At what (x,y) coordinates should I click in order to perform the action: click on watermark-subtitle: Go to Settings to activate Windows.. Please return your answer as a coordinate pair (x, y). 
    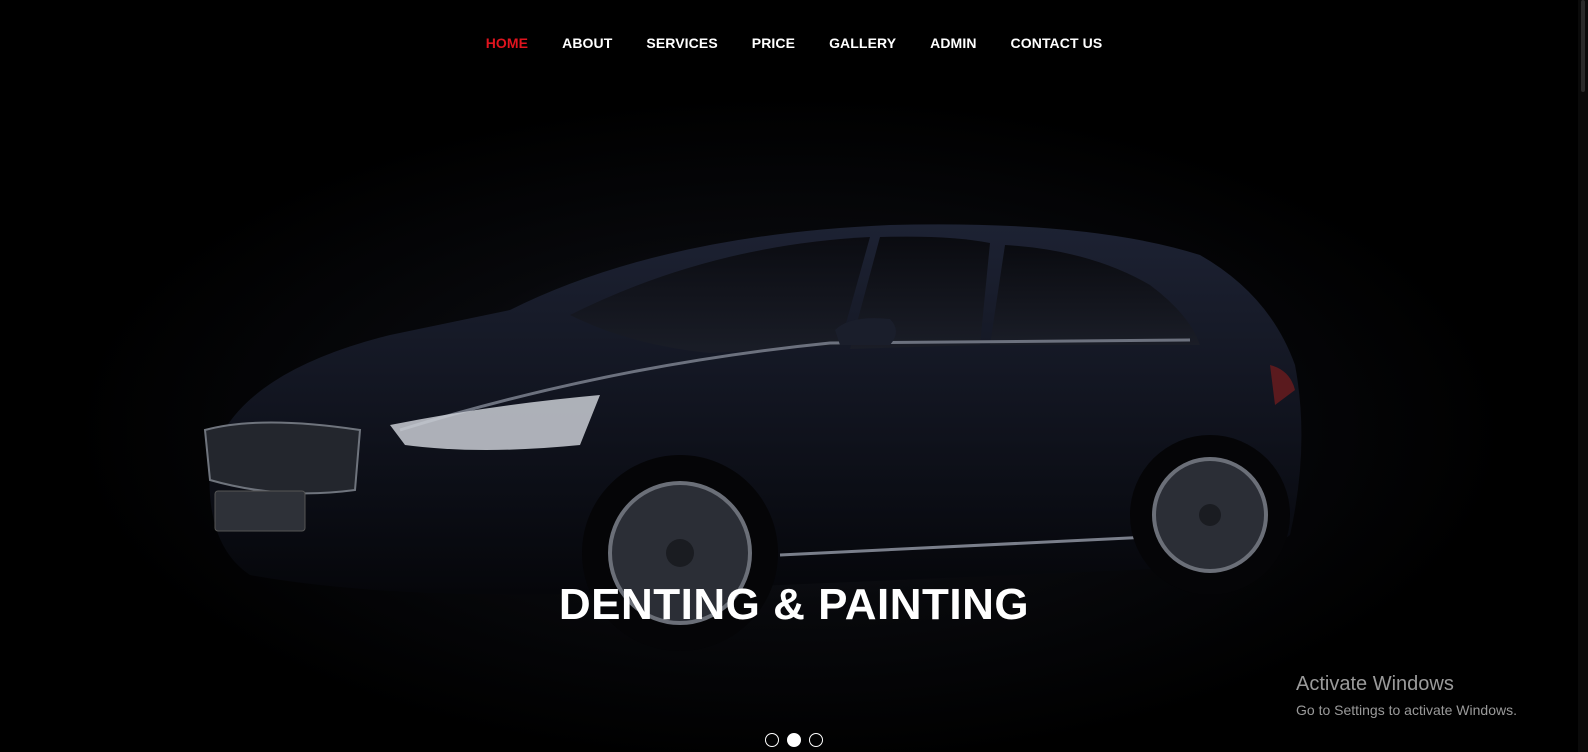
    Looking at the image, I should click on (1406, 710).